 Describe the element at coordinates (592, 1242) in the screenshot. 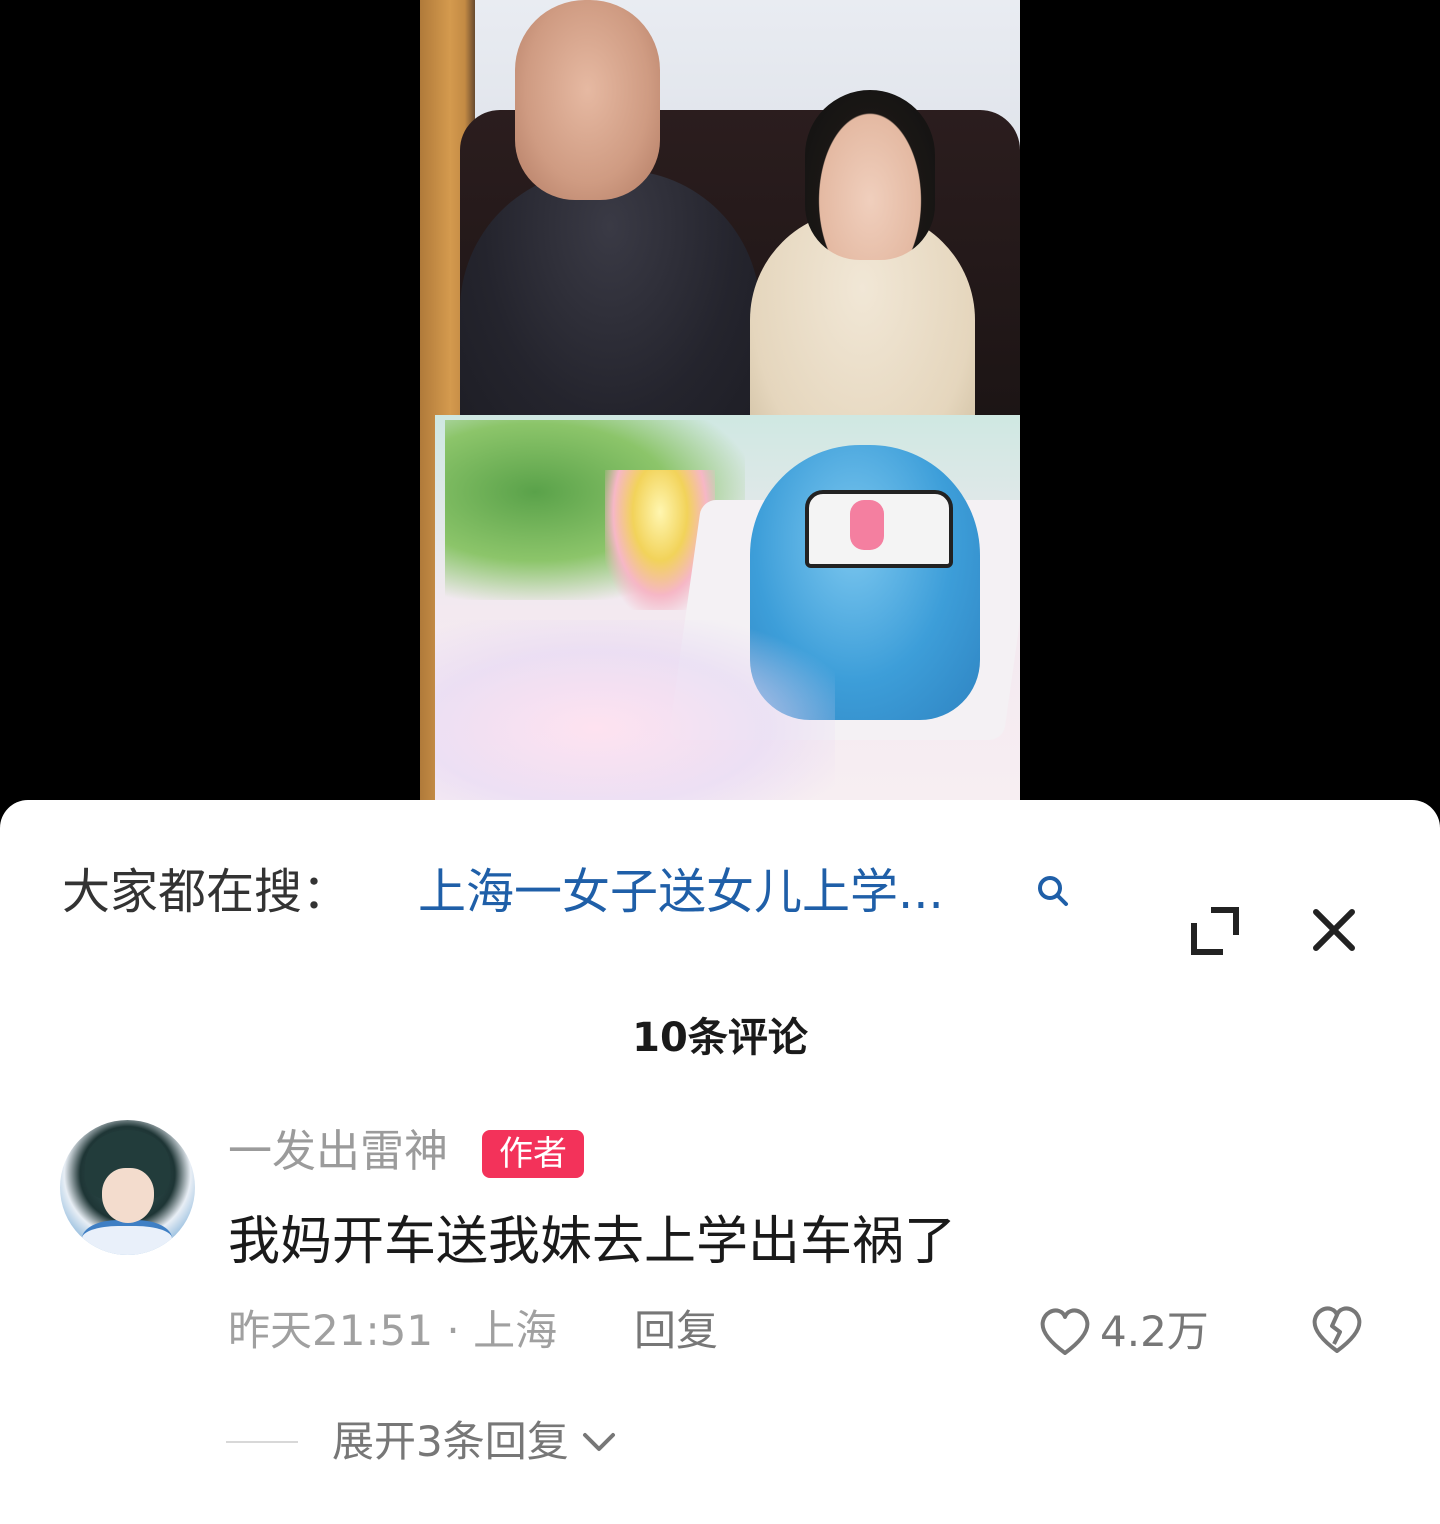

I see `comment-text: 我妈开车送我妹去上学出车祸了` at that location.